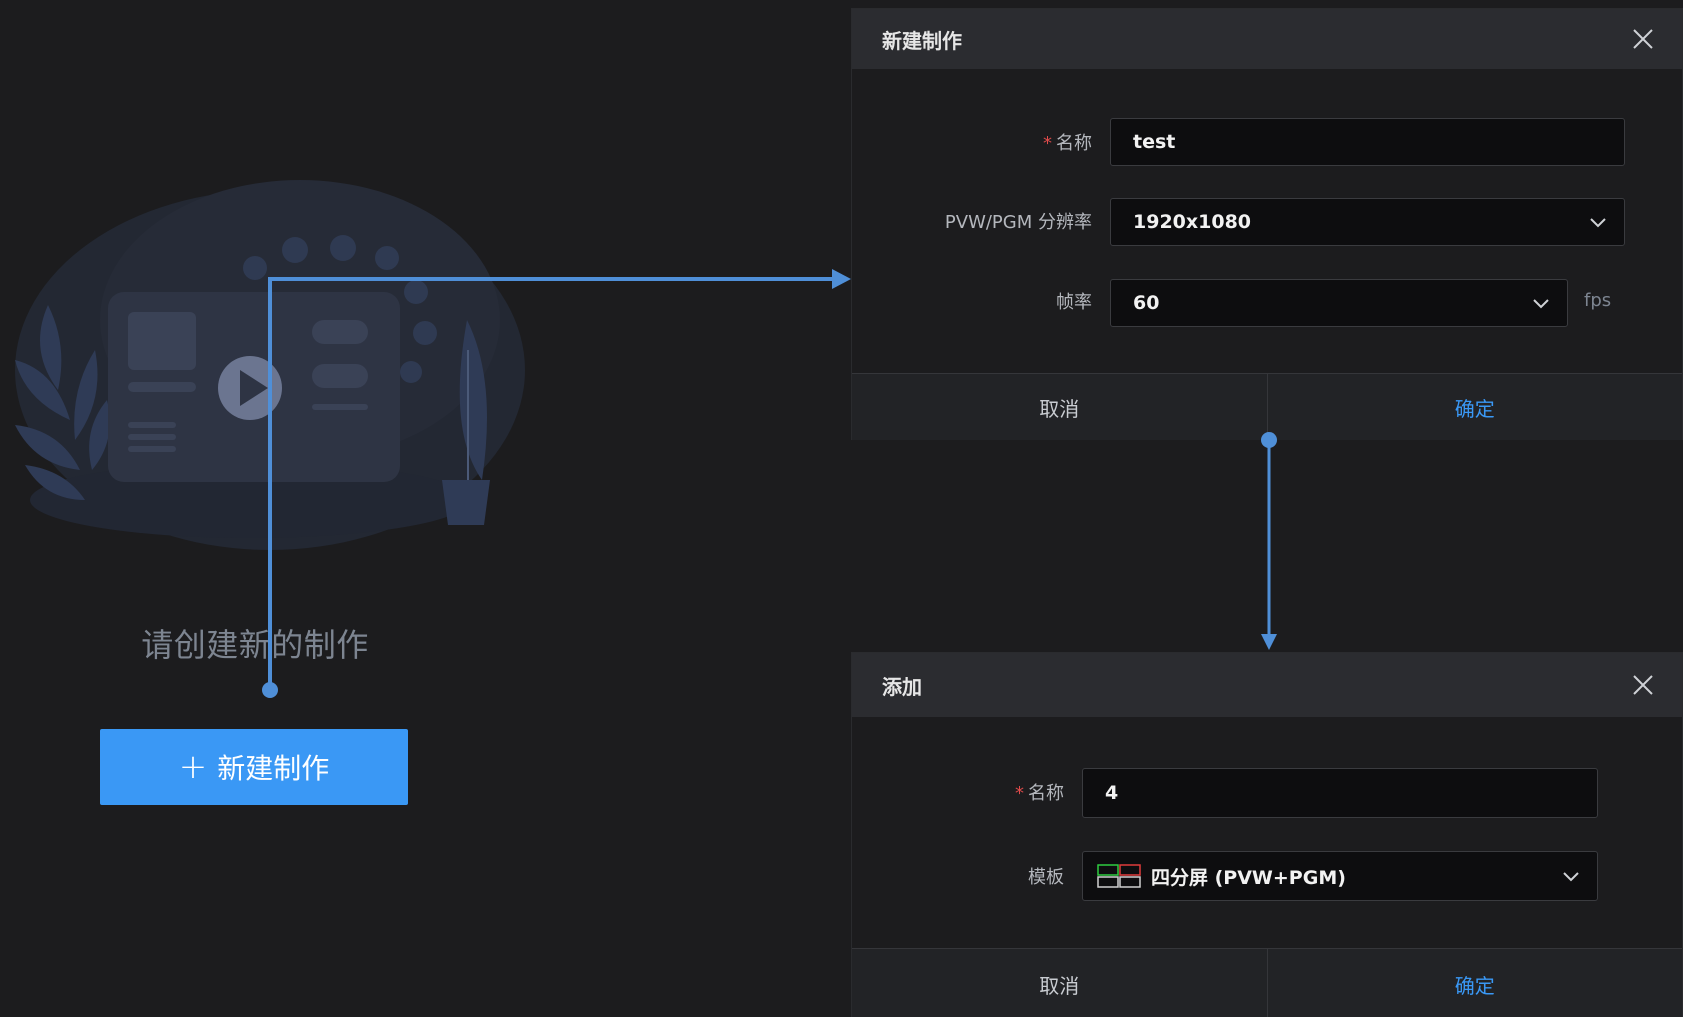  I want to click on template-label: 模板, so click(1046, 877).